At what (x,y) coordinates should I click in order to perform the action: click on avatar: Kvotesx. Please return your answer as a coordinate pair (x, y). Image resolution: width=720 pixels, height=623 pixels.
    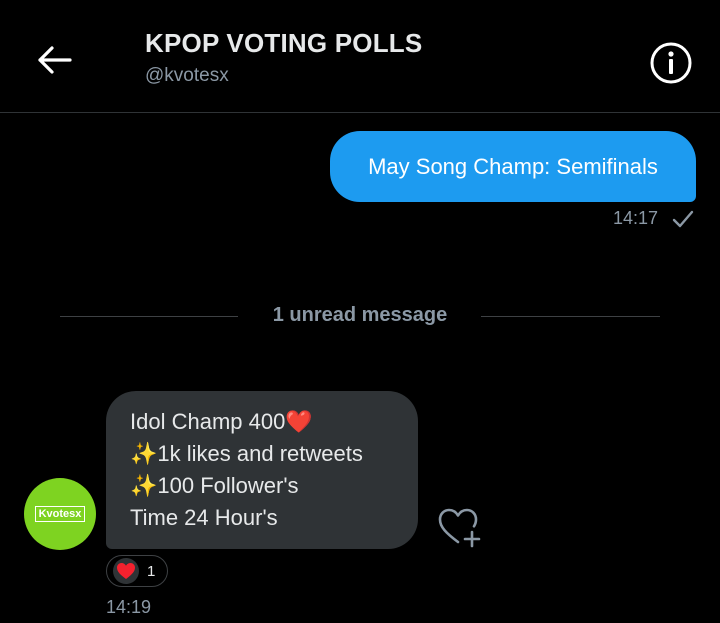
    Looking at the image, I should click on (60, 514).